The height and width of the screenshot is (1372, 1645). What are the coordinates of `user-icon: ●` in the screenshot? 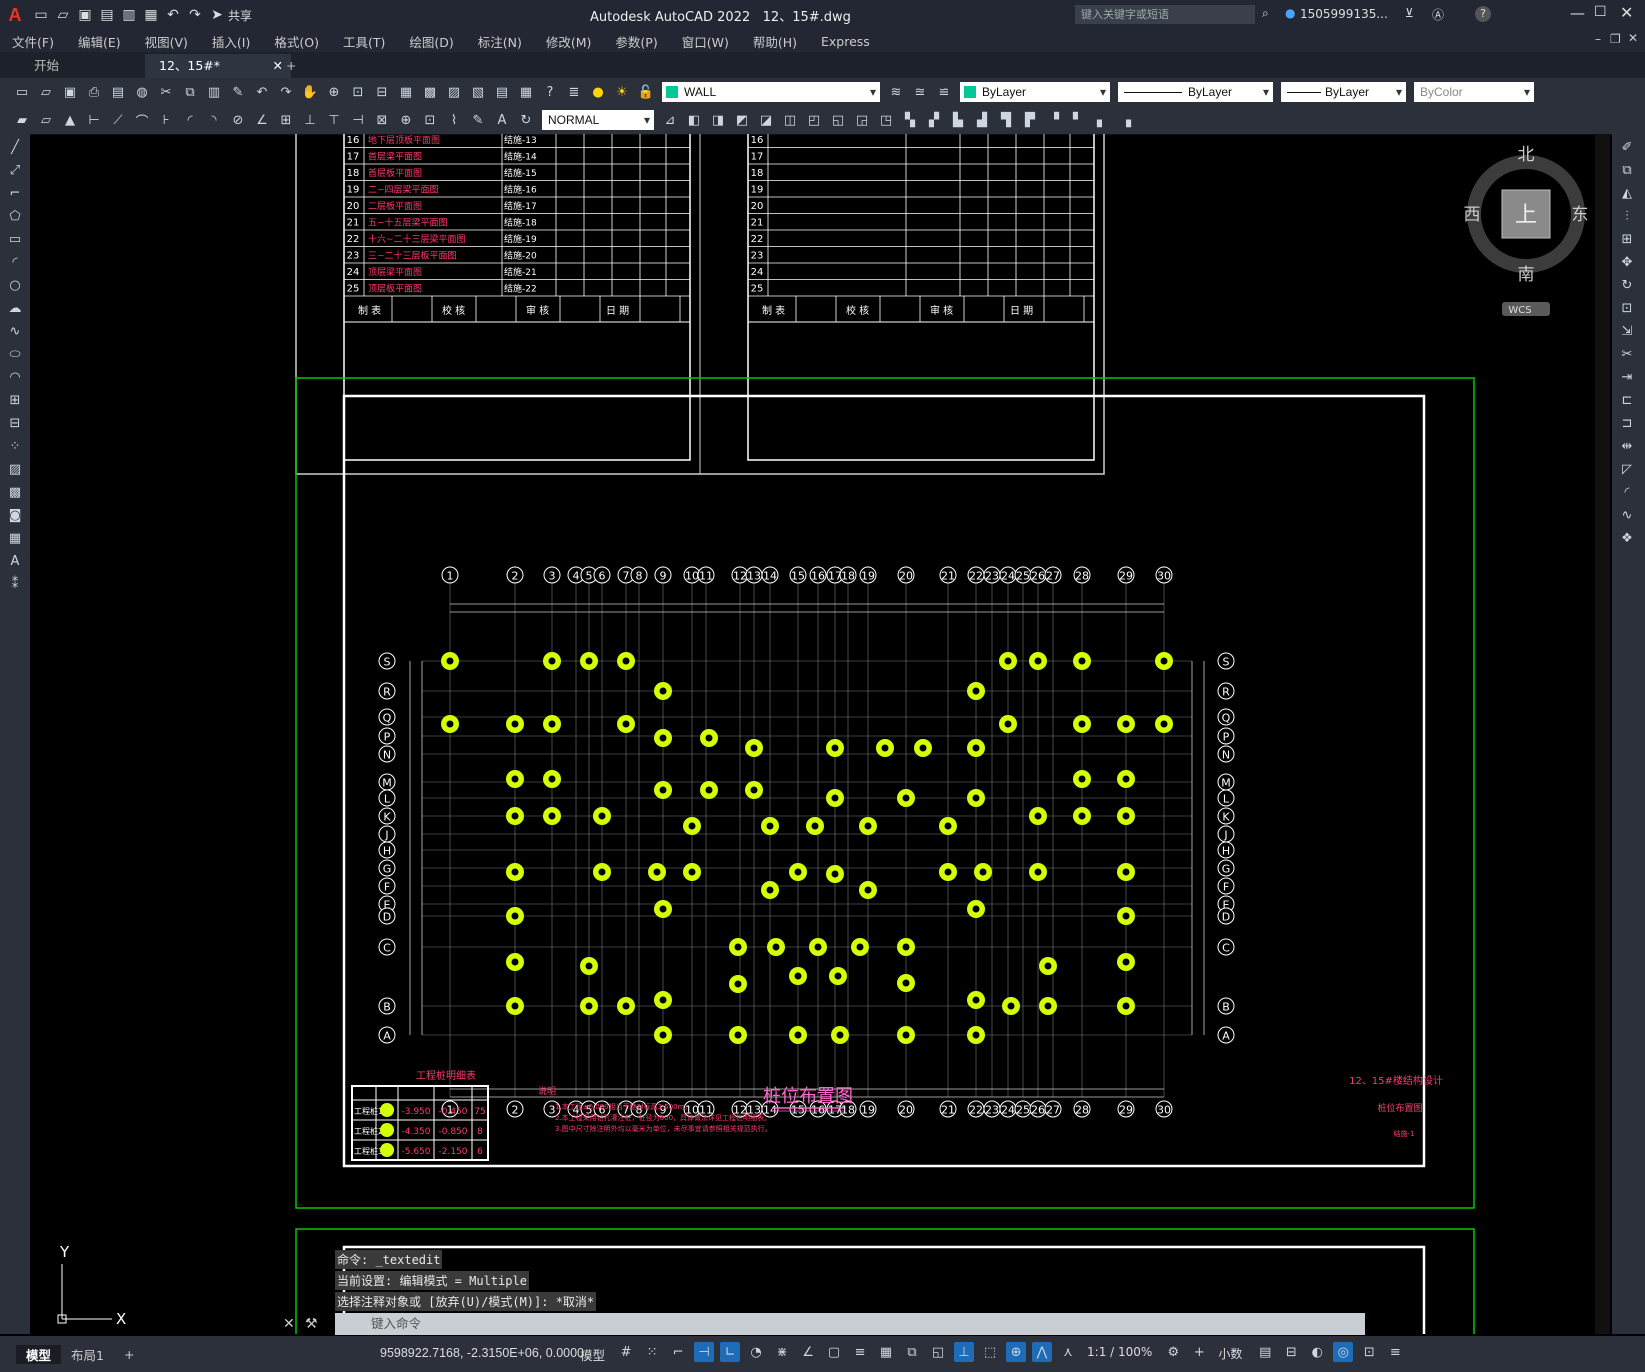 It's located at (1290, 13).